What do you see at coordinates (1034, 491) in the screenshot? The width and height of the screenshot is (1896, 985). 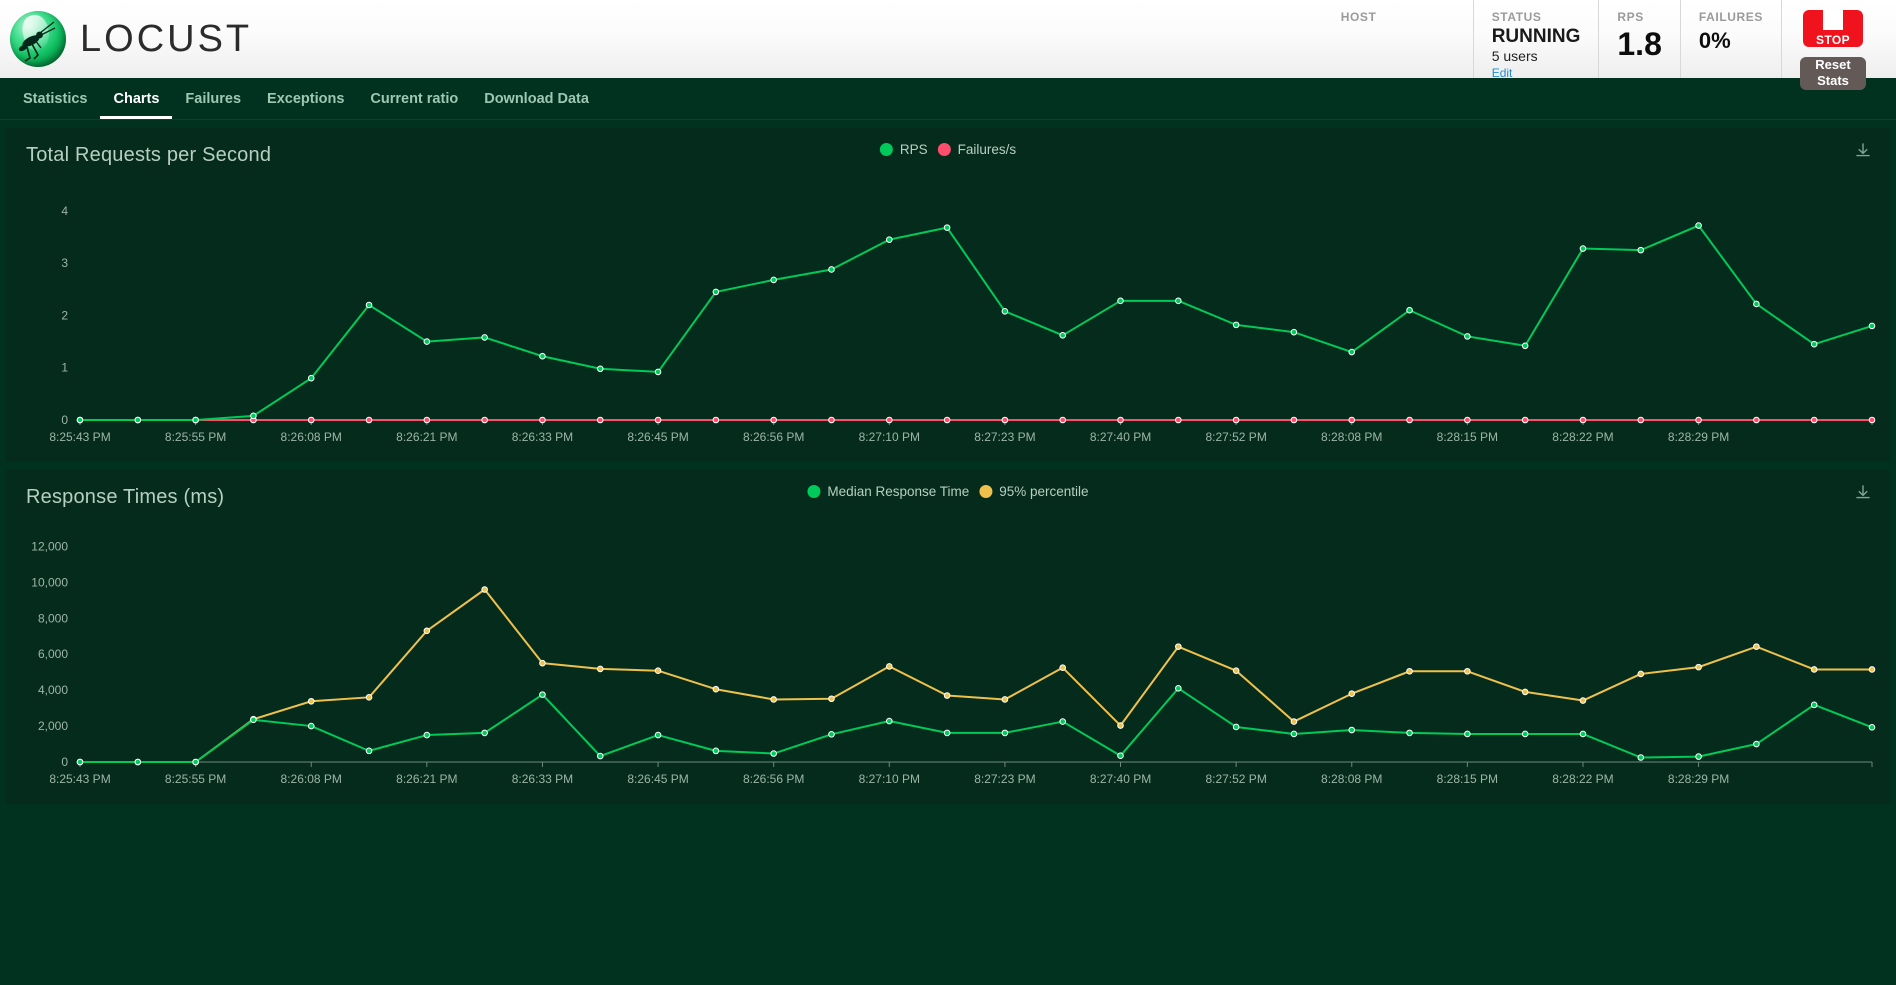 I see `legend-item-percentile: 95% percentile` at bounding box center [1034, 491].